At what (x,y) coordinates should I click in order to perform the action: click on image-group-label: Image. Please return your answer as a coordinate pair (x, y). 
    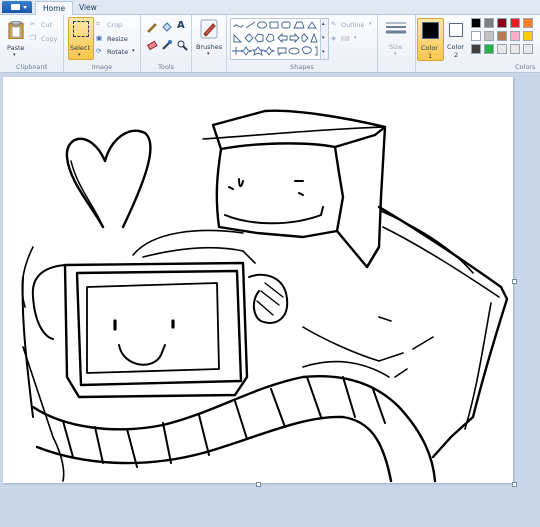
    Looking at the image, I should click on (102, 67).